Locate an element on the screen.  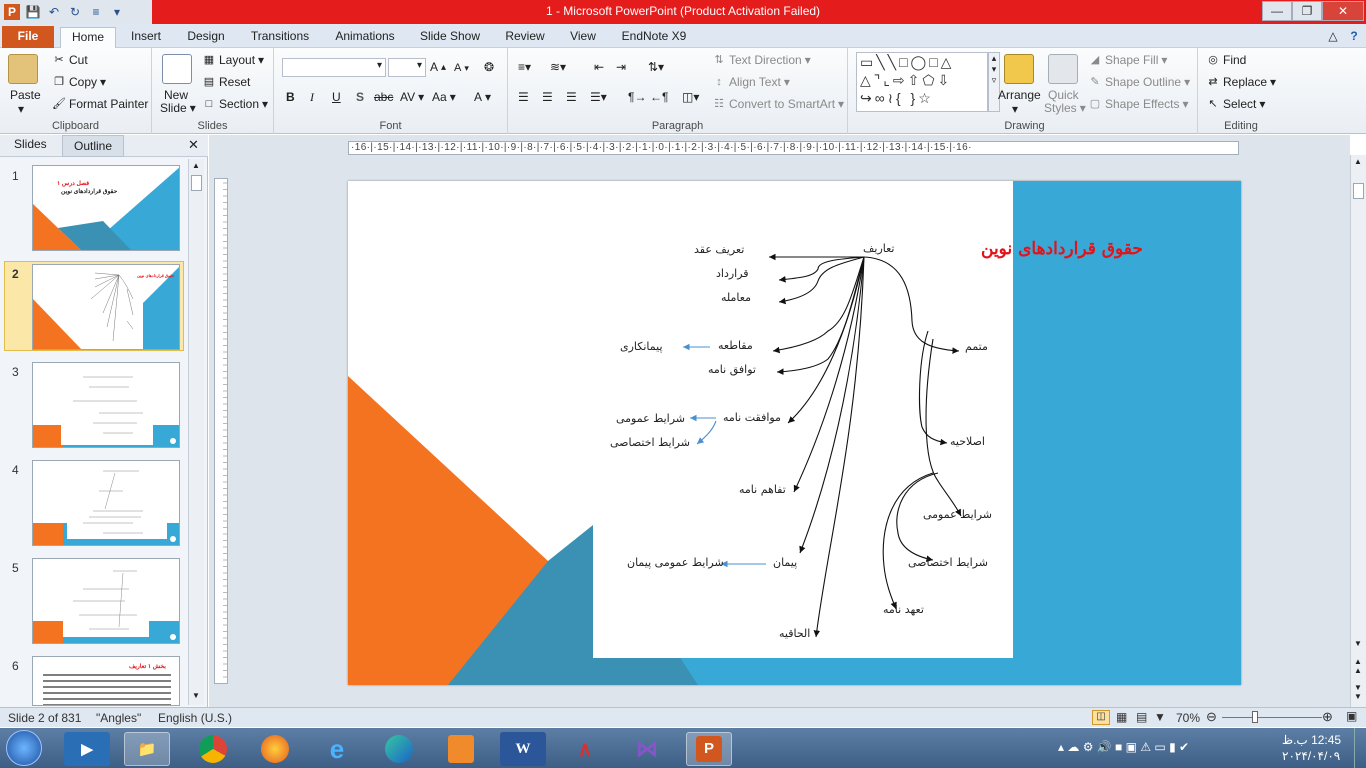
tab-slides-pane: Slides is located at coordinates (30, 144).